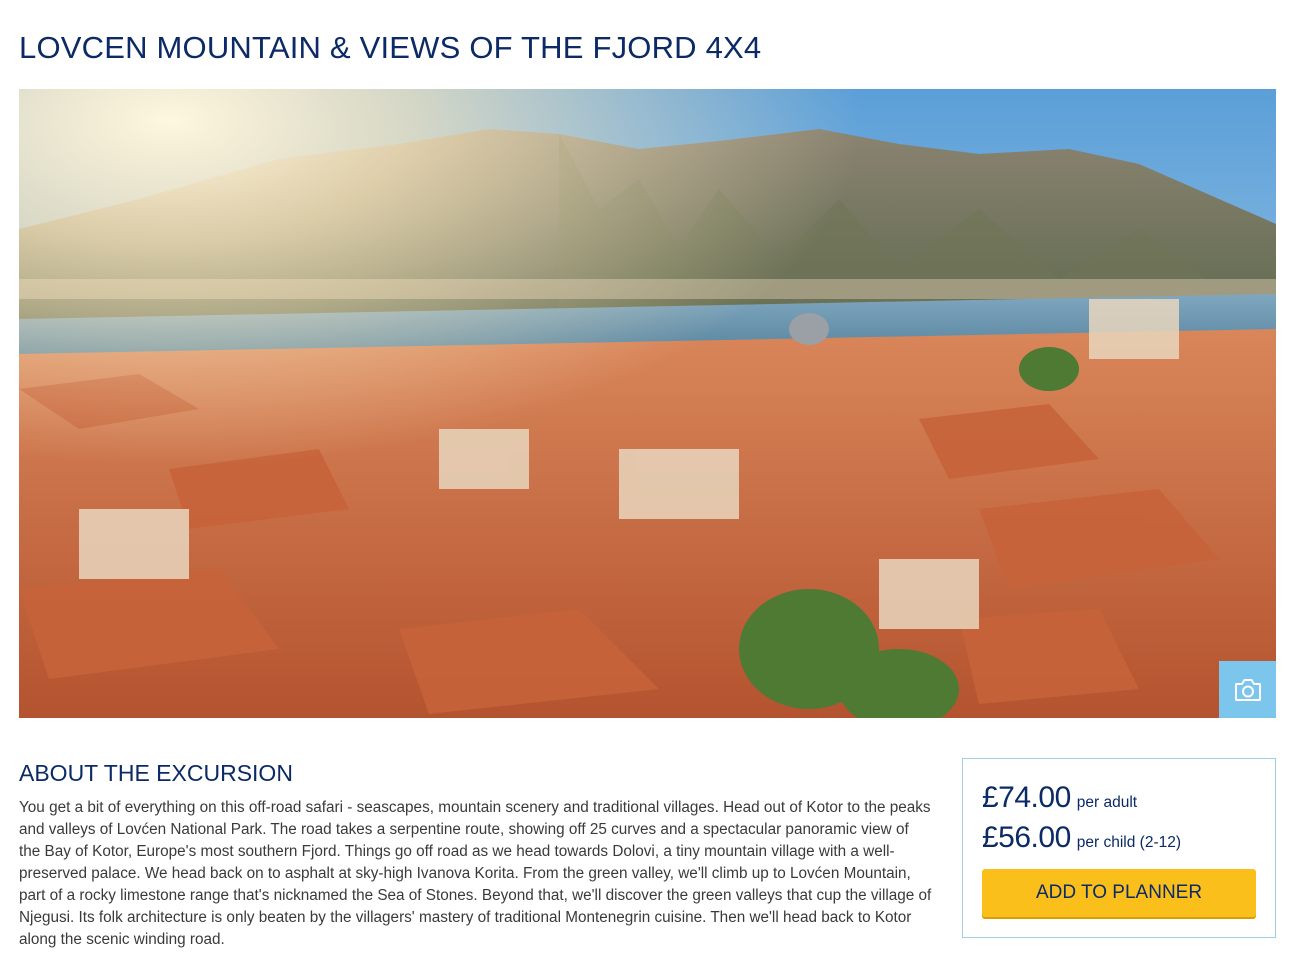  I want to click on page-title: LOVCEN MOUNTAIN & VIEWS OF THE FJORD 4X4, so click(390, 47).